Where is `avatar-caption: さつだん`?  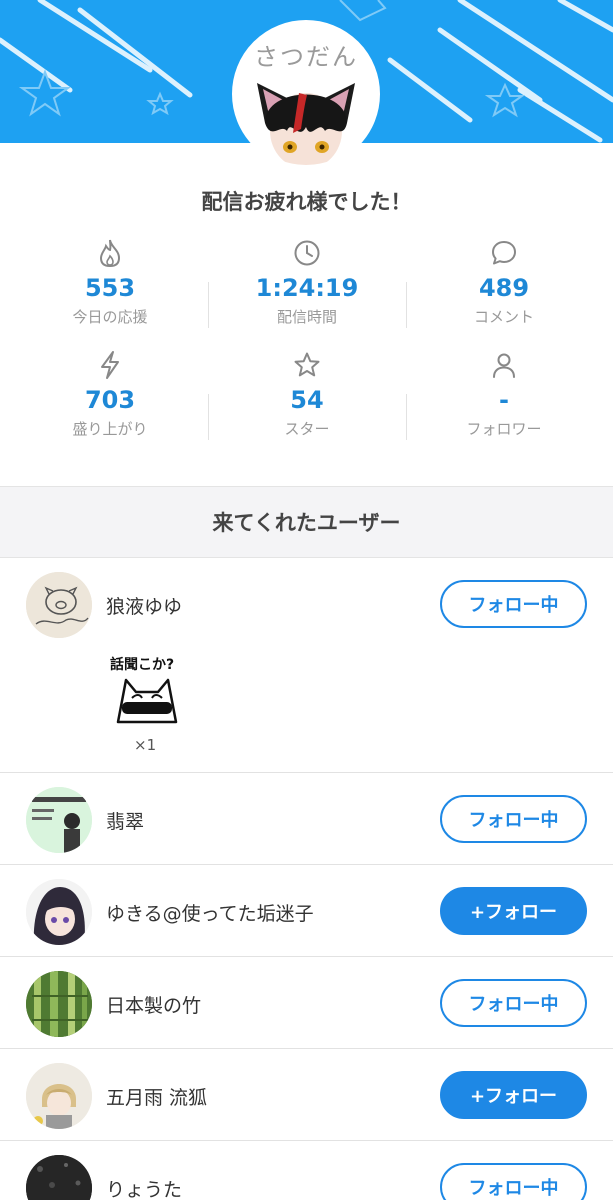 avatar-caption: さつだん is located at coordinates (306, 57).